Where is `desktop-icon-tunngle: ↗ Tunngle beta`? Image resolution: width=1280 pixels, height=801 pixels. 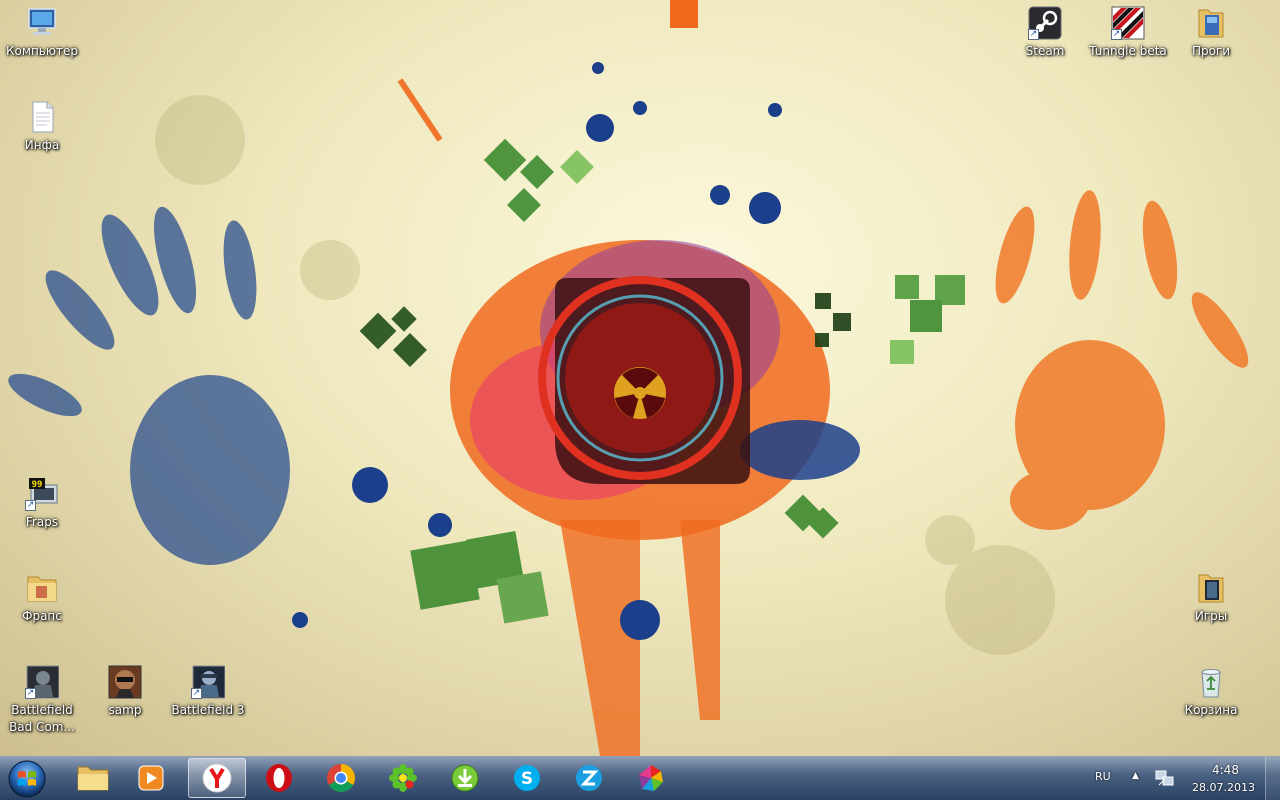
desktop-icon-tunngle: ↗ Tunngle beta is located at coordinates (1128, 33).